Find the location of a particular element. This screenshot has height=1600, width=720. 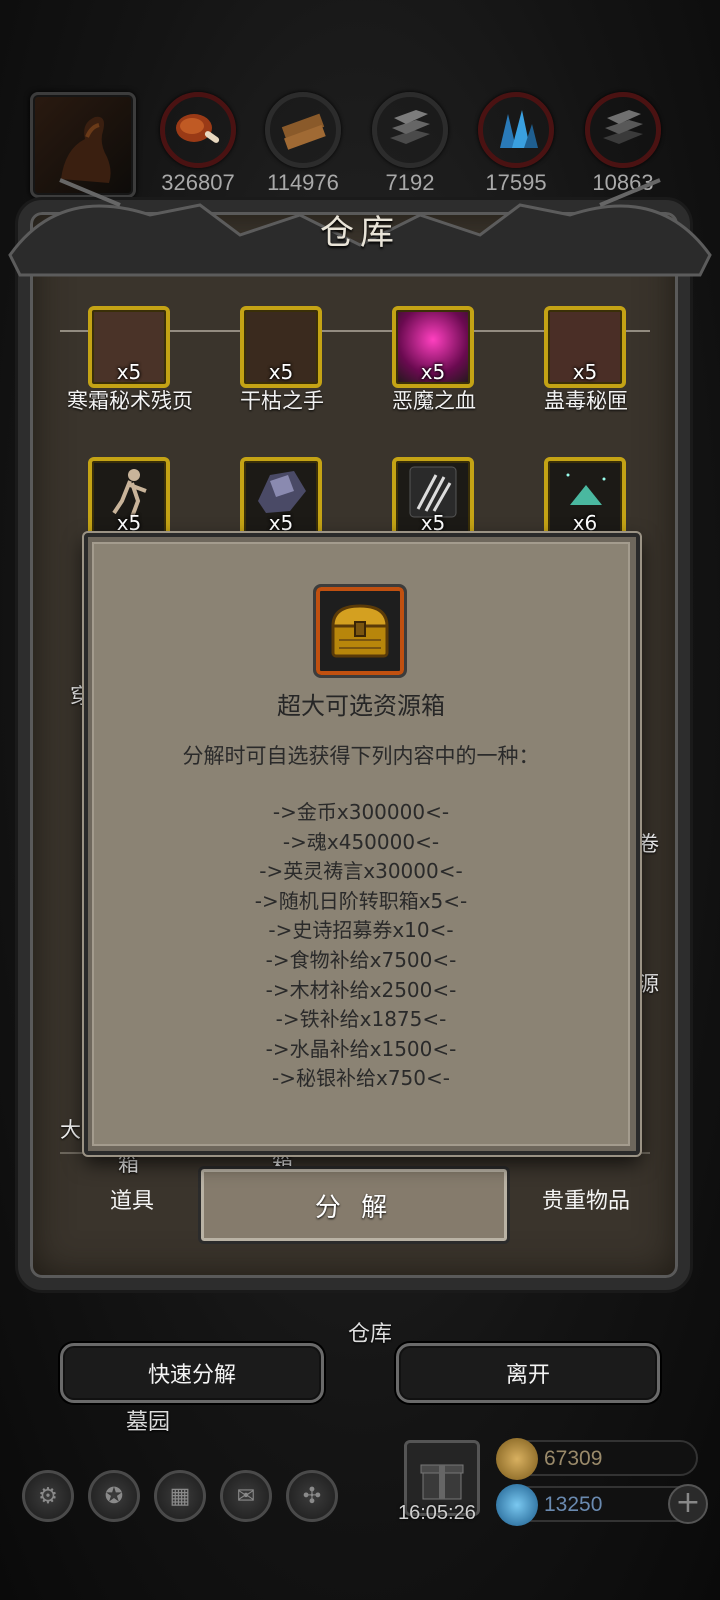

item-doll: x5 is located at coordinates (129, 498).